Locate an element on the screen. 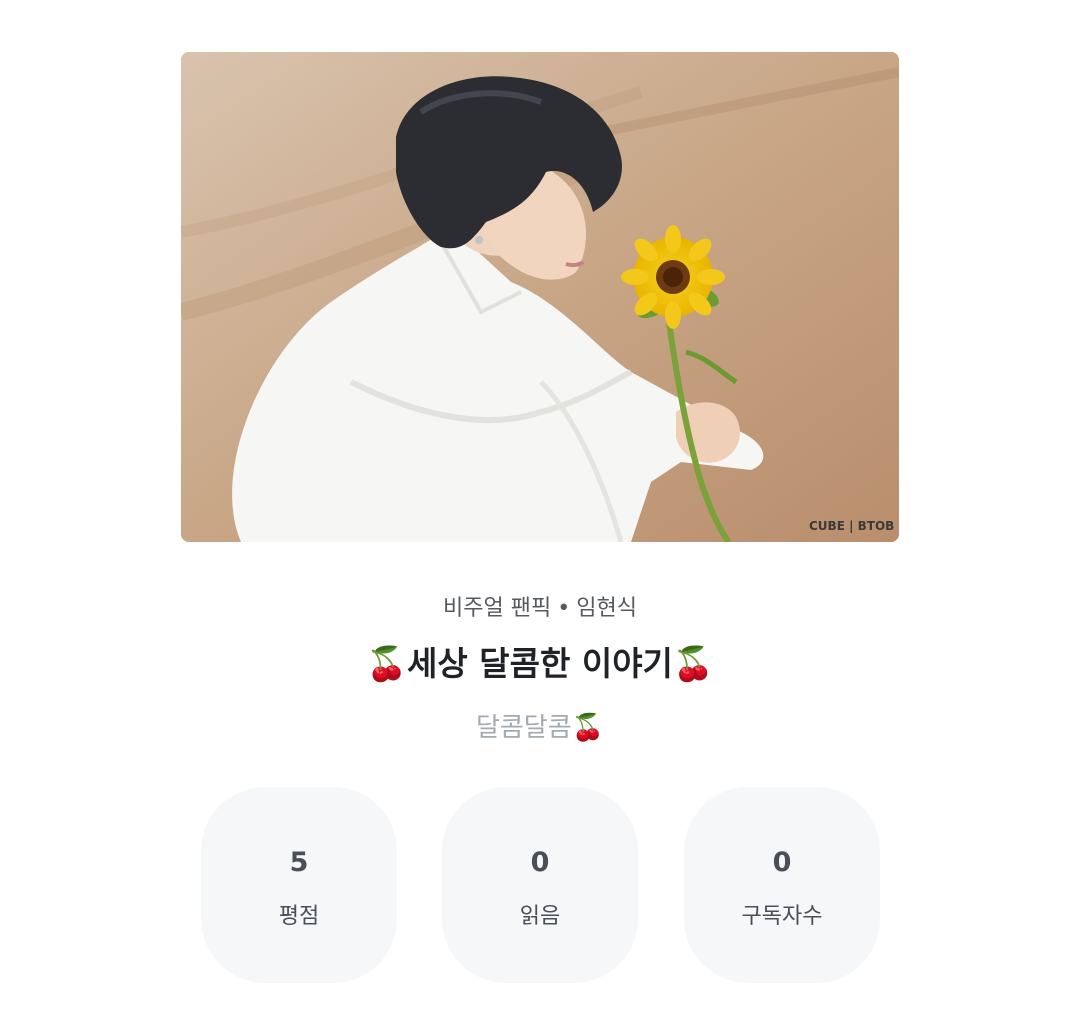 The image size is (1080, 1016). stat-reads-label: 읽음 is located at coordinates (540, 916).